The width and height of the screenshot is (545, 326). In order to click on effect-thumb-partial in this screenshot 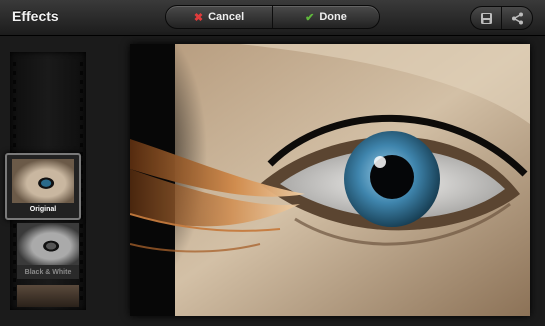, I will do `click(48, 296)`.